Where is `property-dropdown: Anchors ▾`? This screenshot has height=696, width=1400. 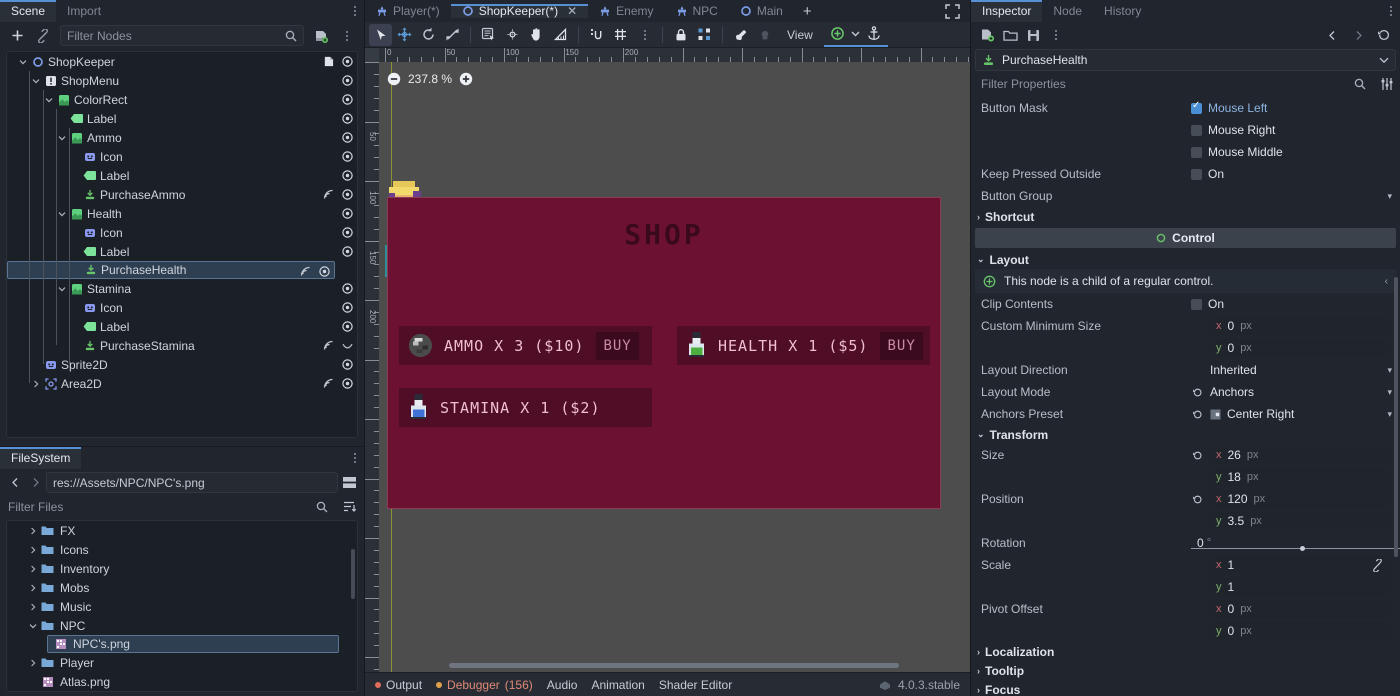
property-dropdown: Anchors ▾ is located at coordinates (1295, 392).